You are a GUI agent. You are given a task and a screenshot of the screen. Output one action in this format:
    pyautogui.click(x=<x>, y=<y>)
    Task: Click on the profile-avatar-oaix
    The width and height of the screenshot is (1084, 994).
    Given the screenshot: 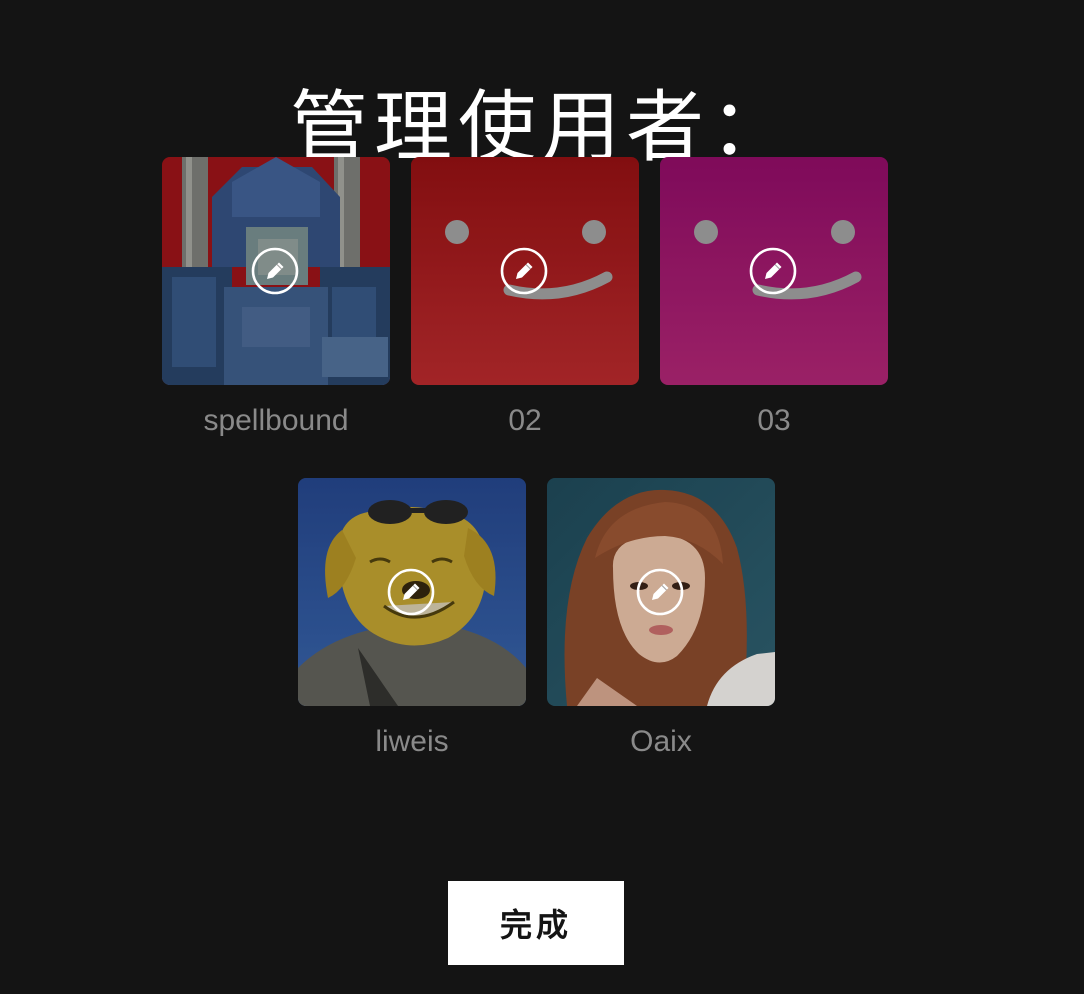 What is the action you would take?
    pyautogui.click(x=661, y=592)
    